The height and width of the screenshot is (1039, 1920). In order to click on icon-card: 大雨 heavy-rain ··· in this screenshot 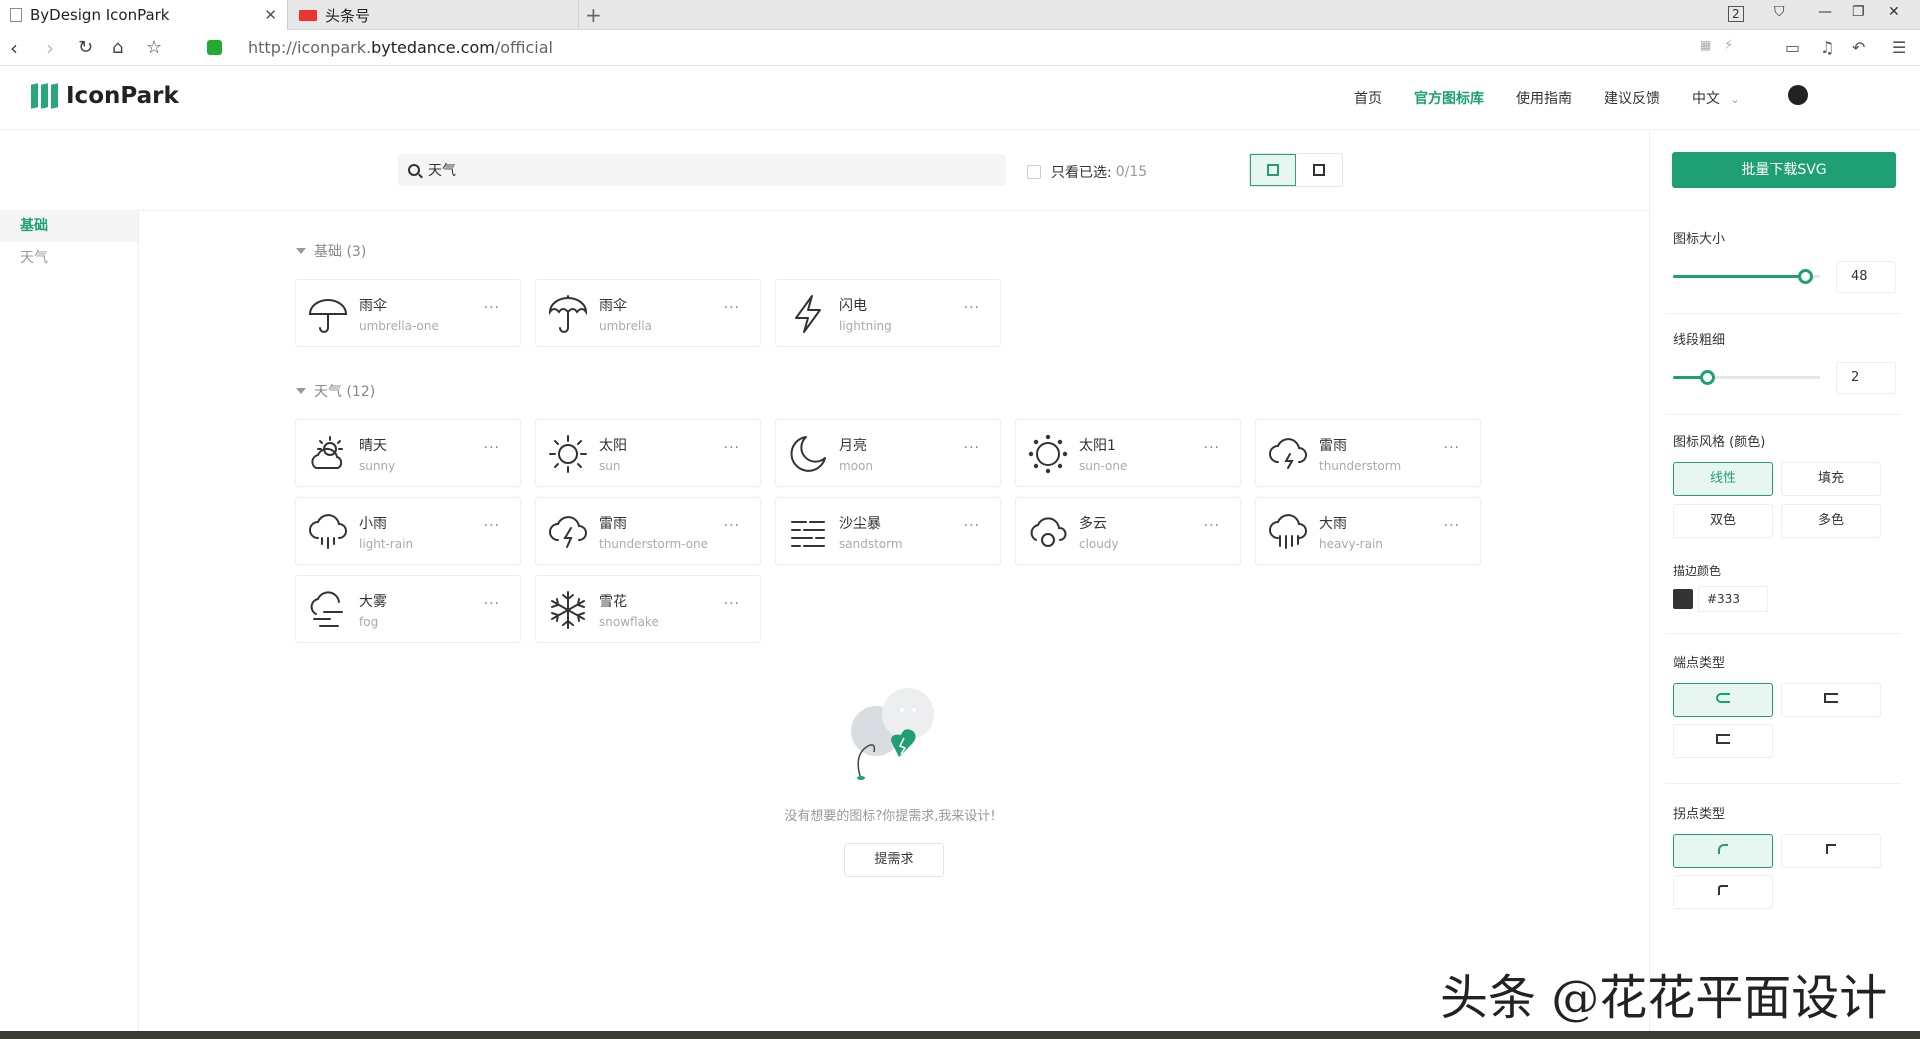, I will do `click(1368, 531)`.